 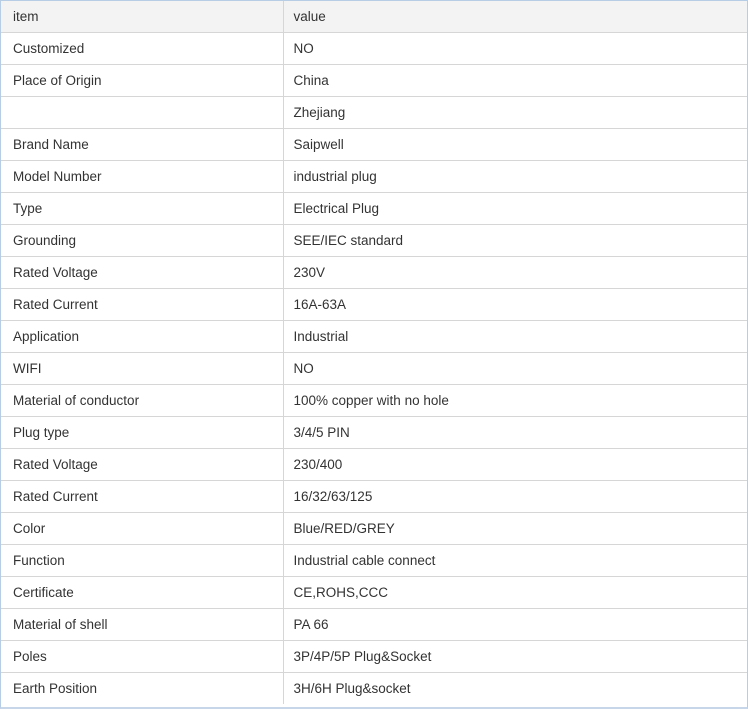 What do you see at coordinates (142, 656) in the screenshot?
I see `spec-item-cell: Poles` at bounding box center [142, 656].